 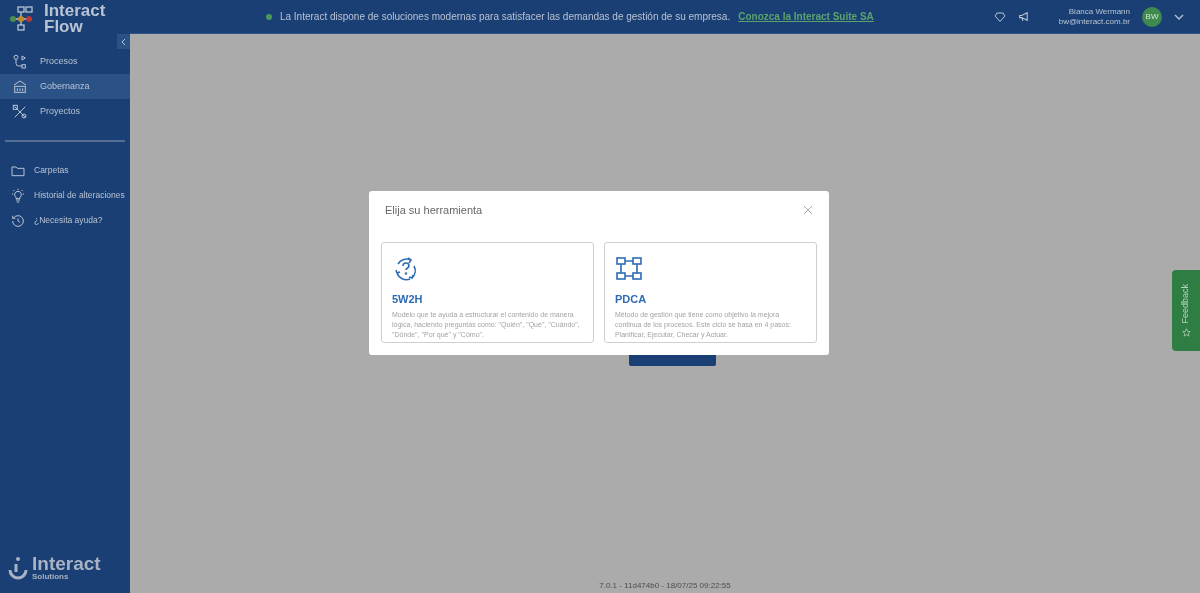 What do you see at coordinates (65, 220) in the screenshot?
I see `nav-item: ¿Necesita ayuda?` at bounding box center [65, 220].